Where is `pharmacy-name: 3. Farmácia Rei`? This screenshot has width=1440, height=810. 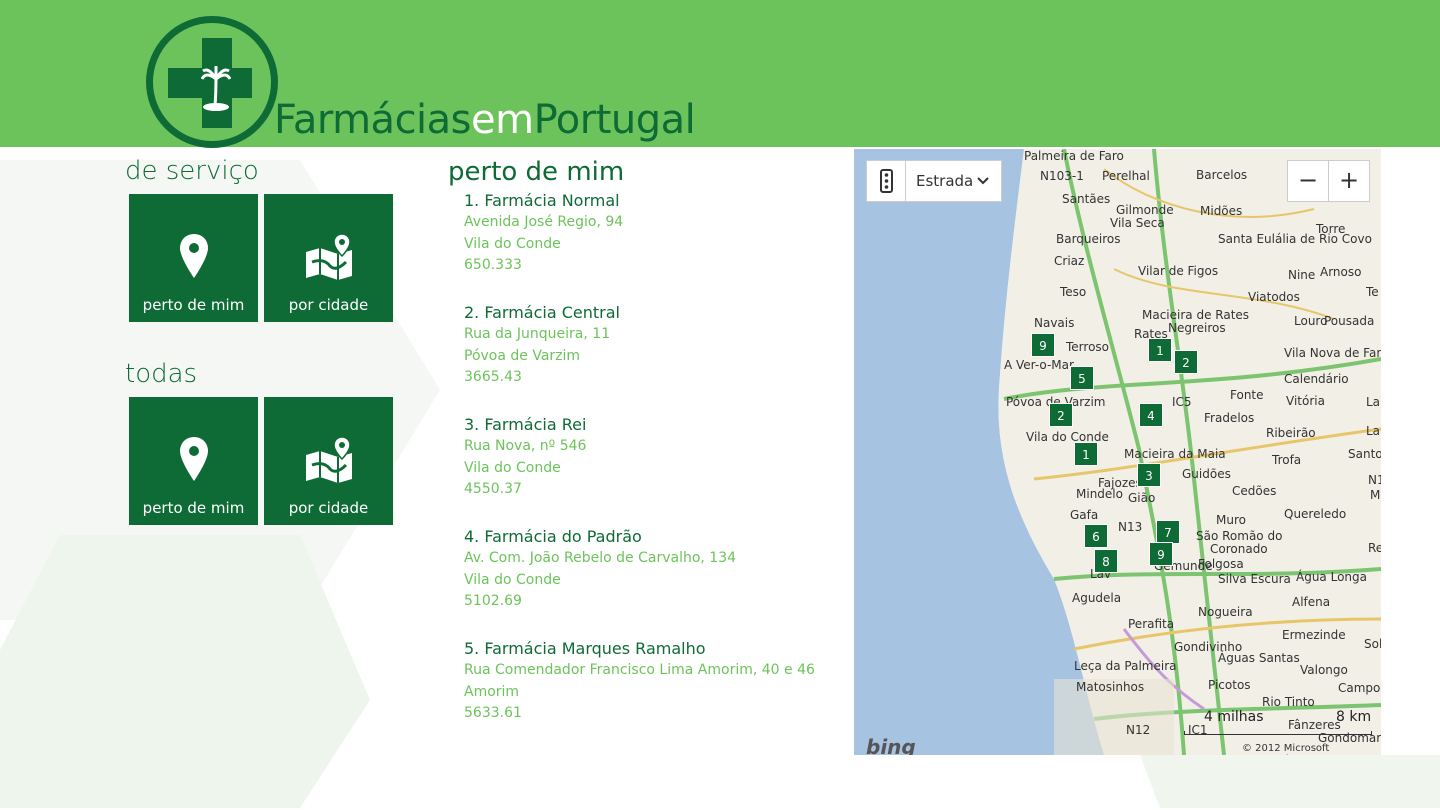
pharmacy-name: 3. Farmácia Rei is located at coordinates (525, 424).